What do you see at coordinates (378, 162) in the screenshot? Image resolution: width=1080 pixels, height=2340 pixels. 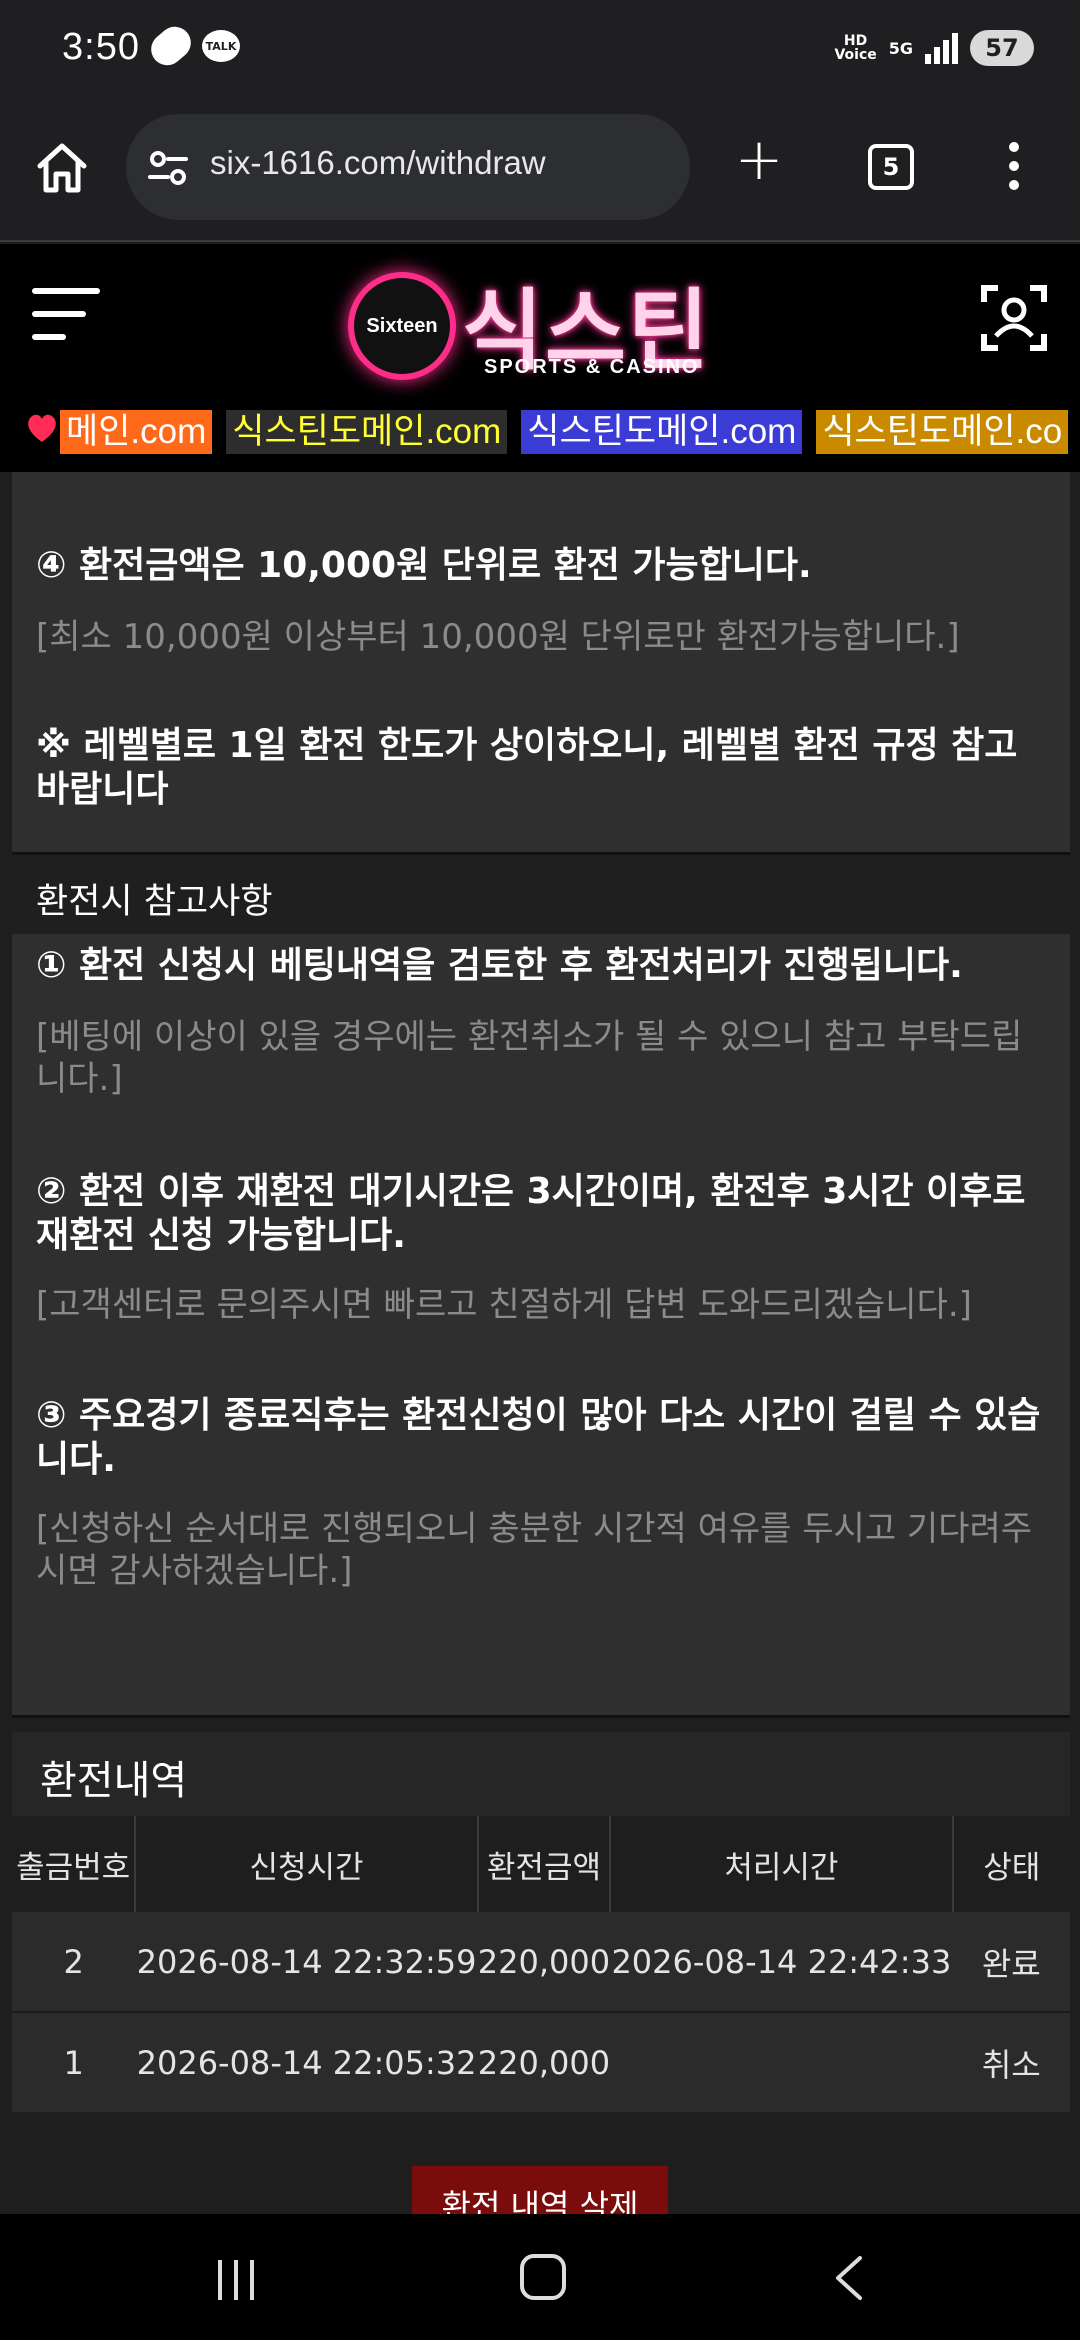 I see `url-text: six-1616.com/withdraw` at bounding box center [378, 162].